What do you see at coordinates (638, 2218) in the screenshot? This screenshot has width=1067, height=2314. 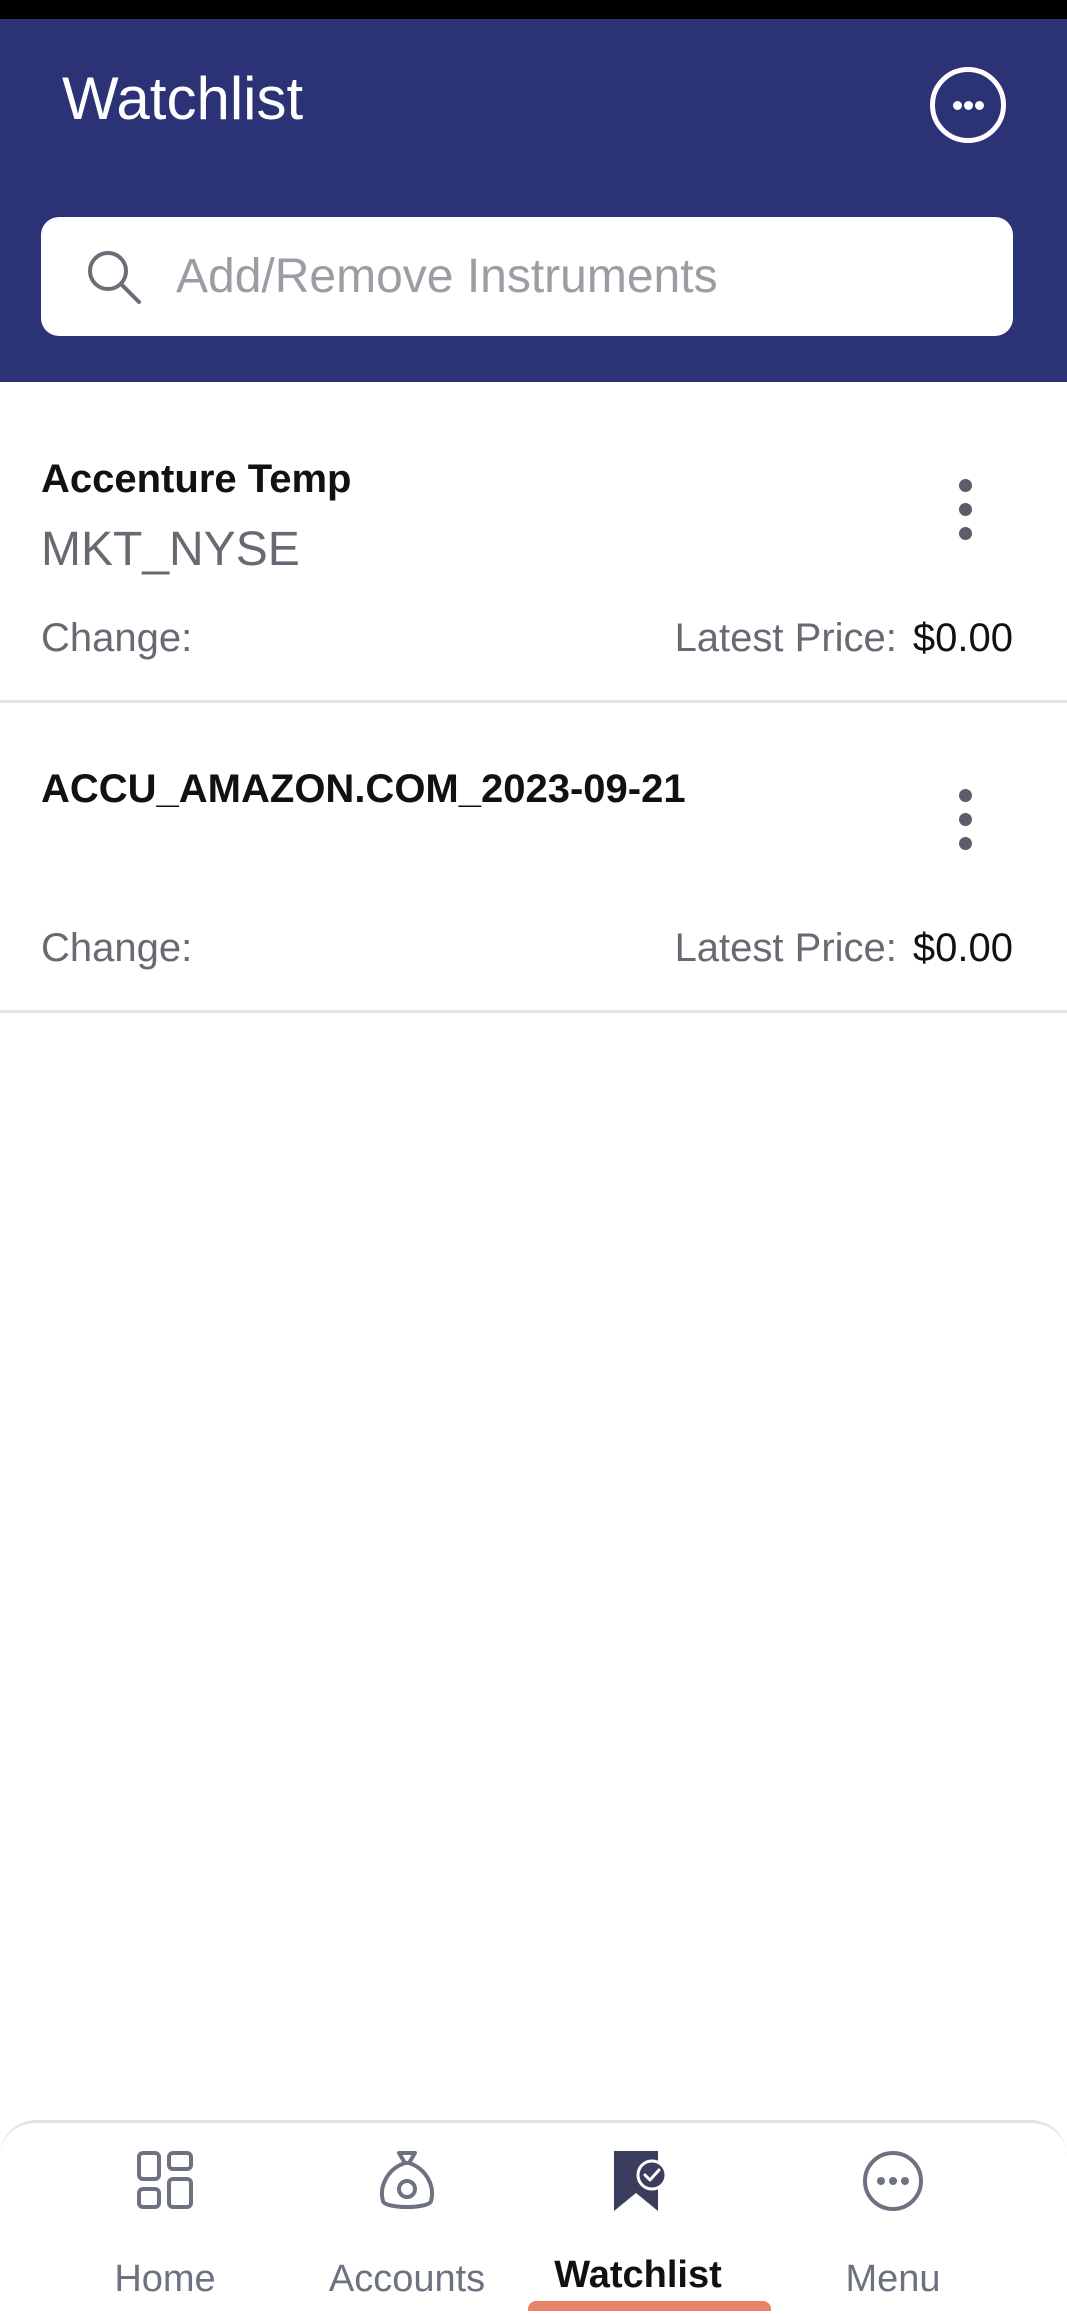 I see `nav-item-watchlist: Watchlist` at bounding box center [638, 2218].